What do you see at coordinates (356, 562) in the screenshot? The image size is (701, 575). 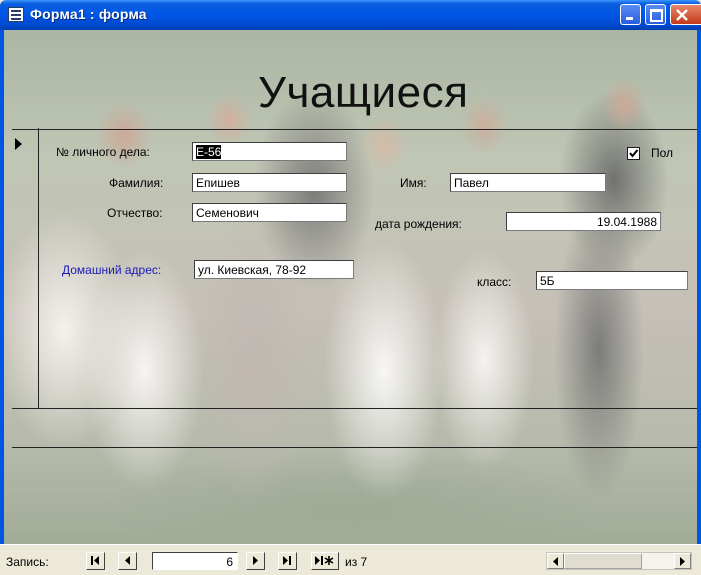 I see `total-records-label: из 7` at bounding box center [356, 562].